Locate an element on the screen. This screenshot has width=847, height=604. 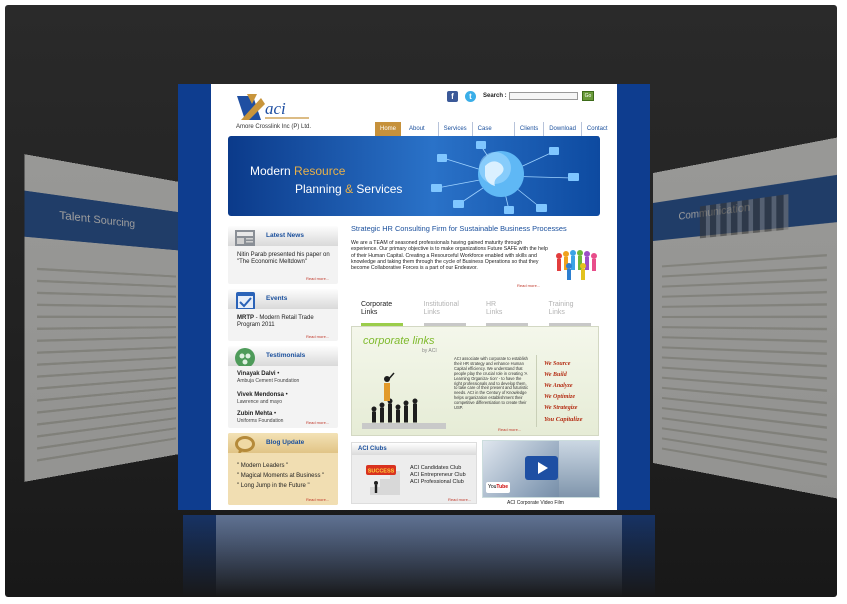
testimonials-title: Testimonials is located at coordinates (286, 355).